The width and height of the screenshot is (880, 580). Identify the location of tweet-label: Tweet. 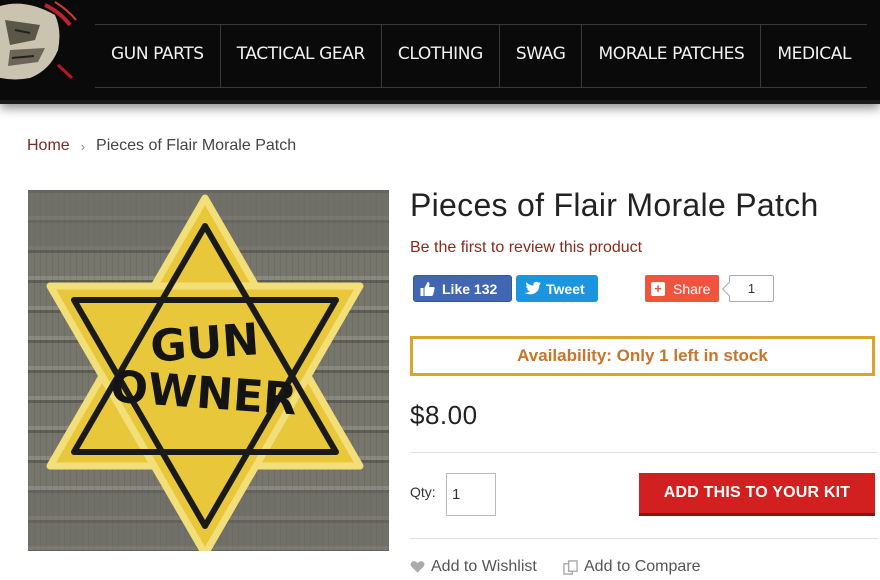
(565, 288).